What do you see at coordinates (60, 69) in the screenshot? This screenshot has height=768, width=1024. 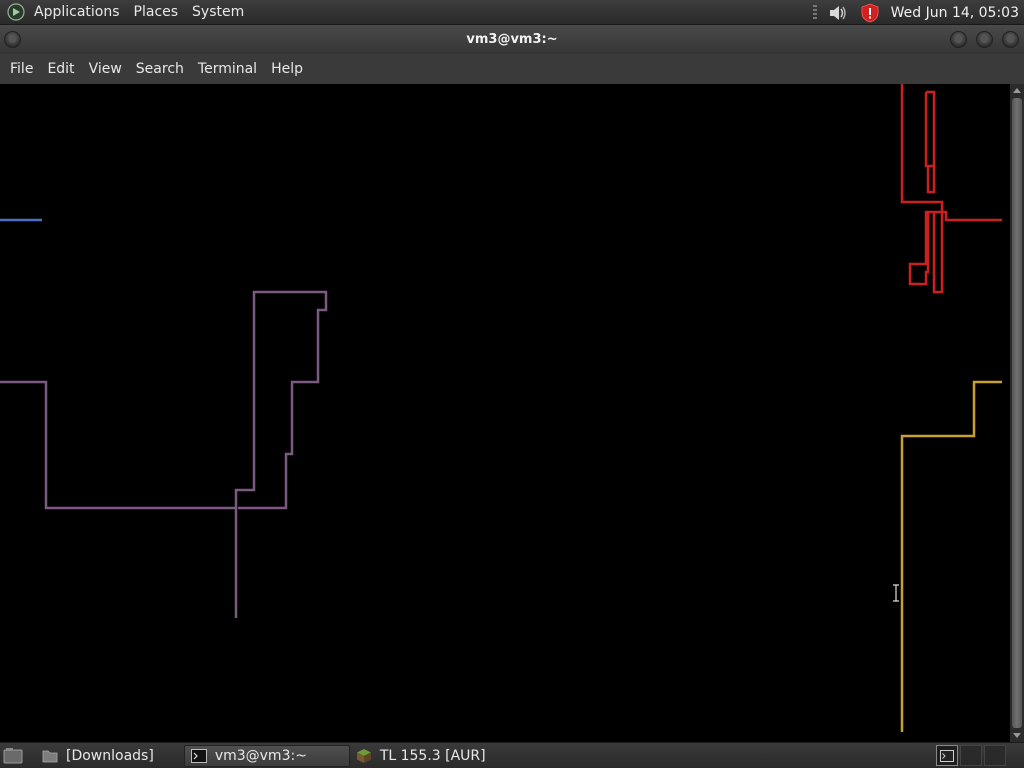 I see `menu-edit: Edit` at bounding box center [60, 69].